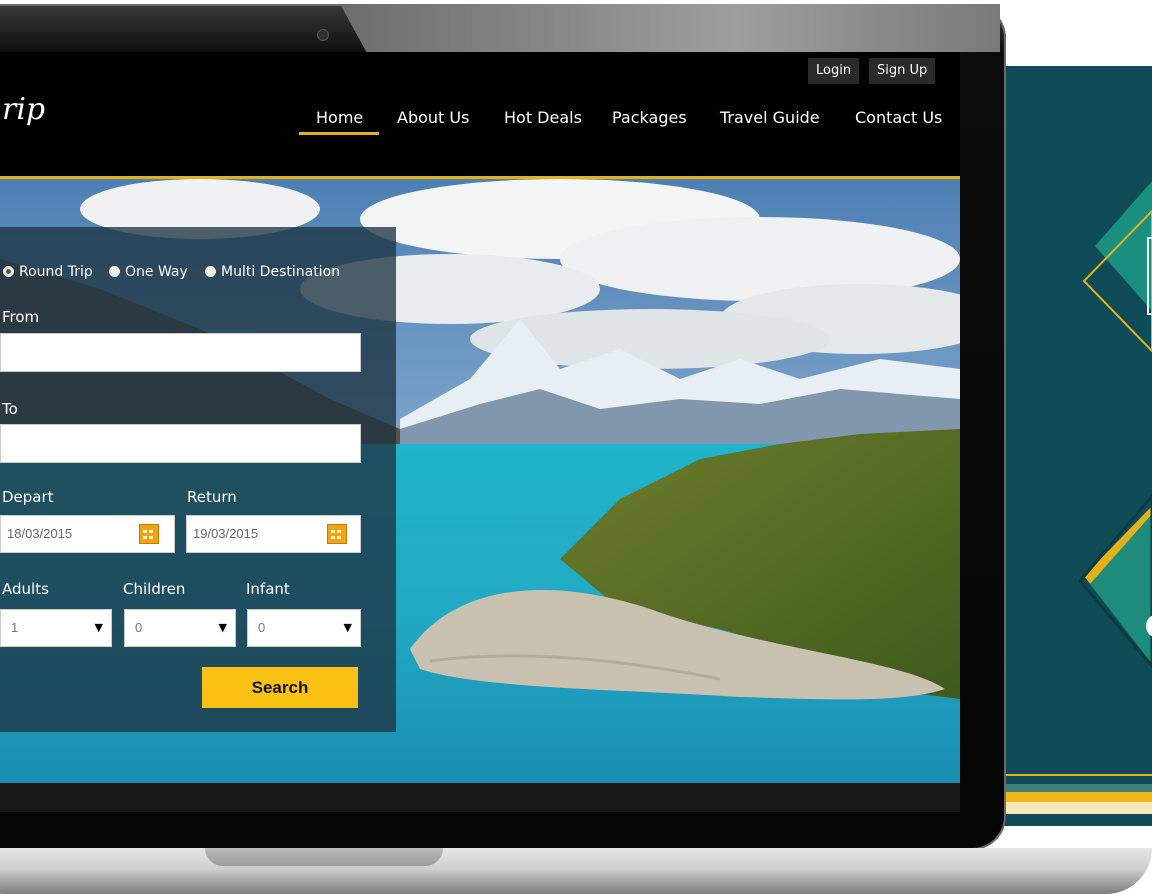  I want to click on decorative-side-panel, so click(1076, 446).